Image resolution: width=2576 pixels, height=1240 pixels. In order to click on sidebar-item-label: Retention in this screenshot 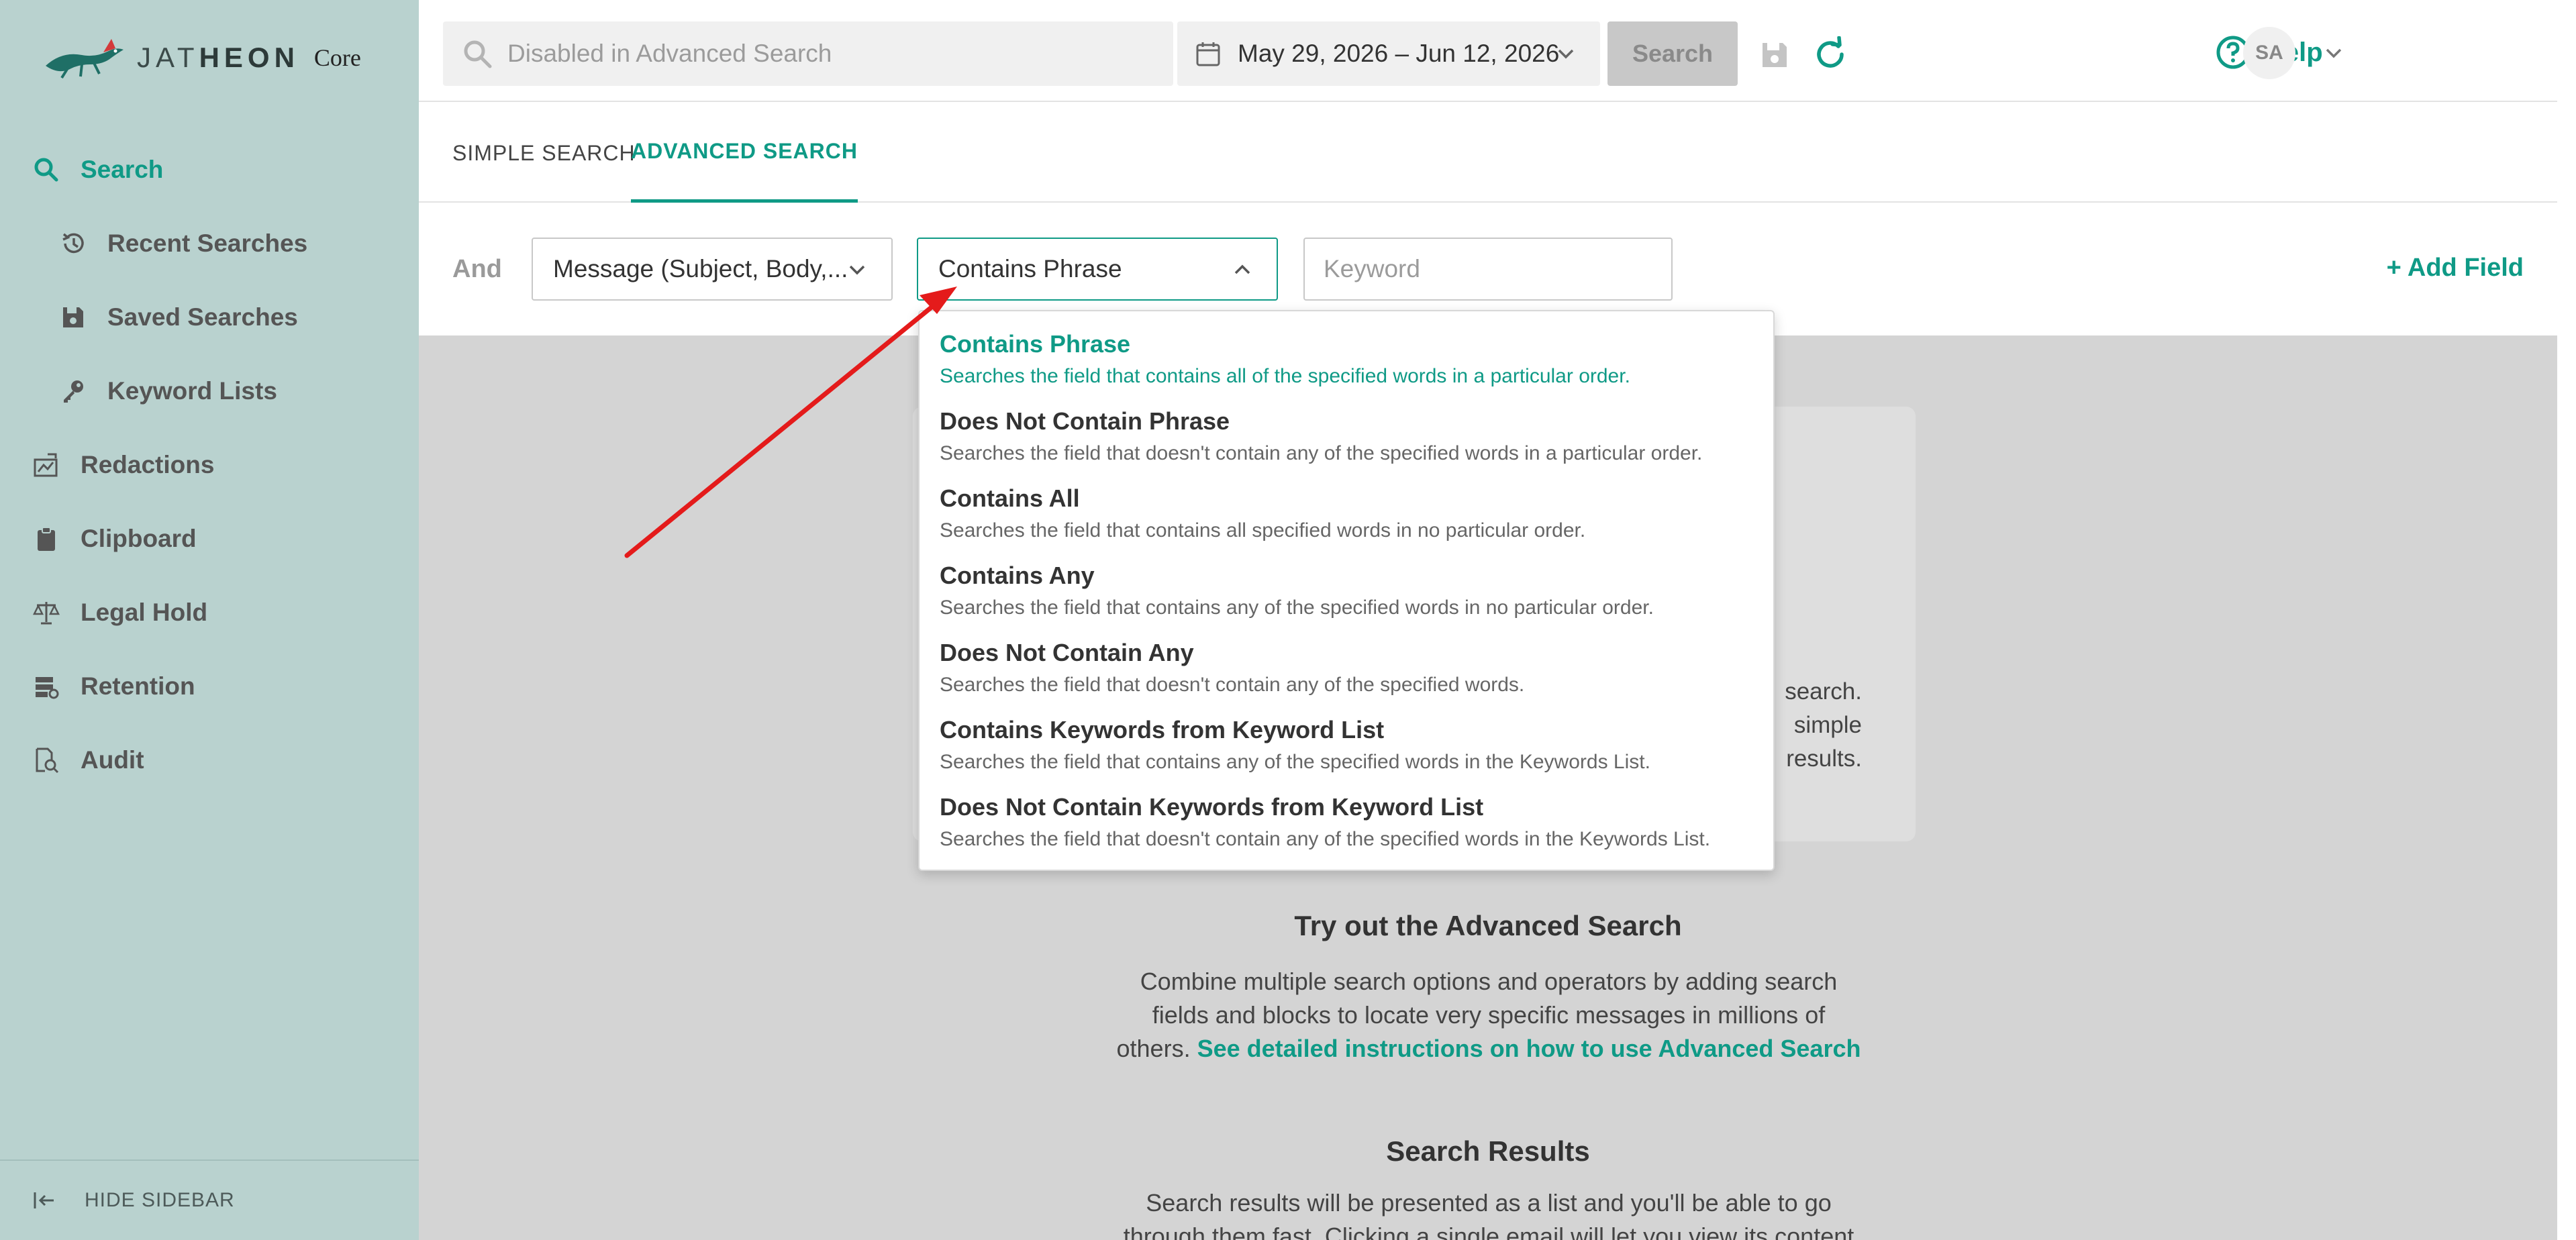, I will do `click(138, 686)`.